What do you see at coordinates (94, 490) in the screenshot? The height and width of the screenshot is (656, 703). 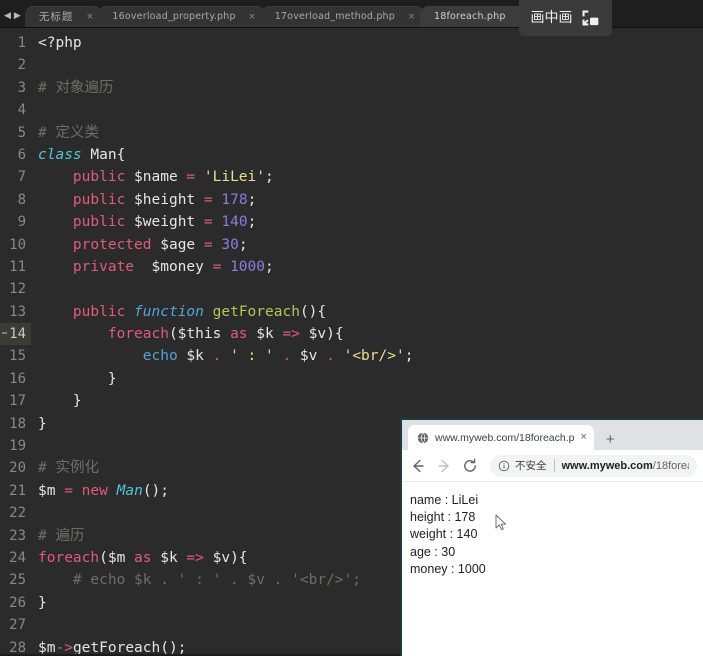 I see `code-token: new` at bounding box center [94, 490].